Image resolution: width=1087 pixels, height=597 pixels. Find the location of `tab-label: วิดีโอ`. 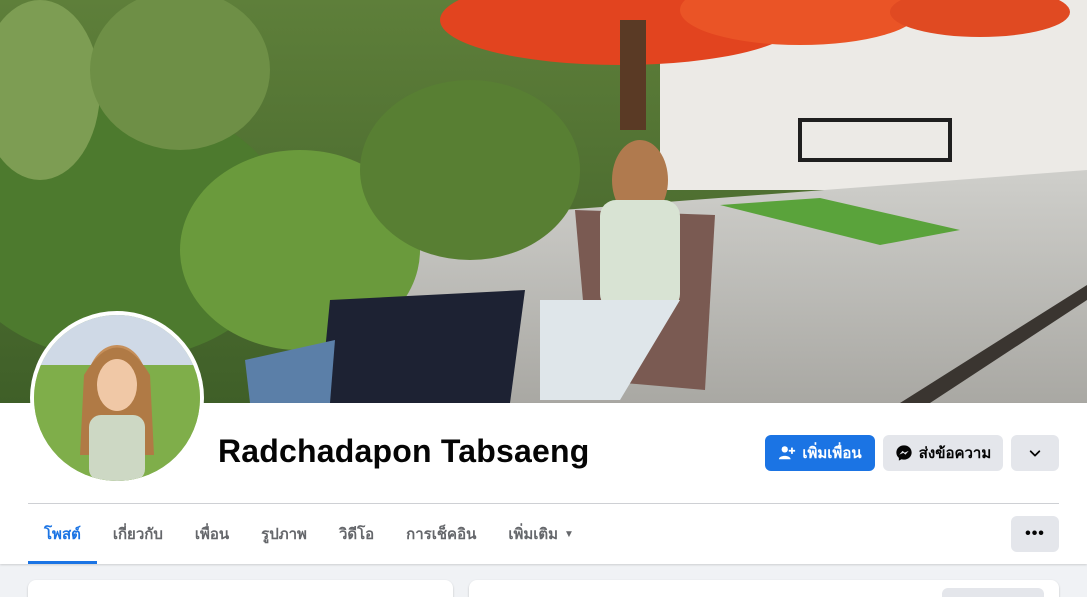

tab-label: วิดีโอ is located at coordinates (356, 534).